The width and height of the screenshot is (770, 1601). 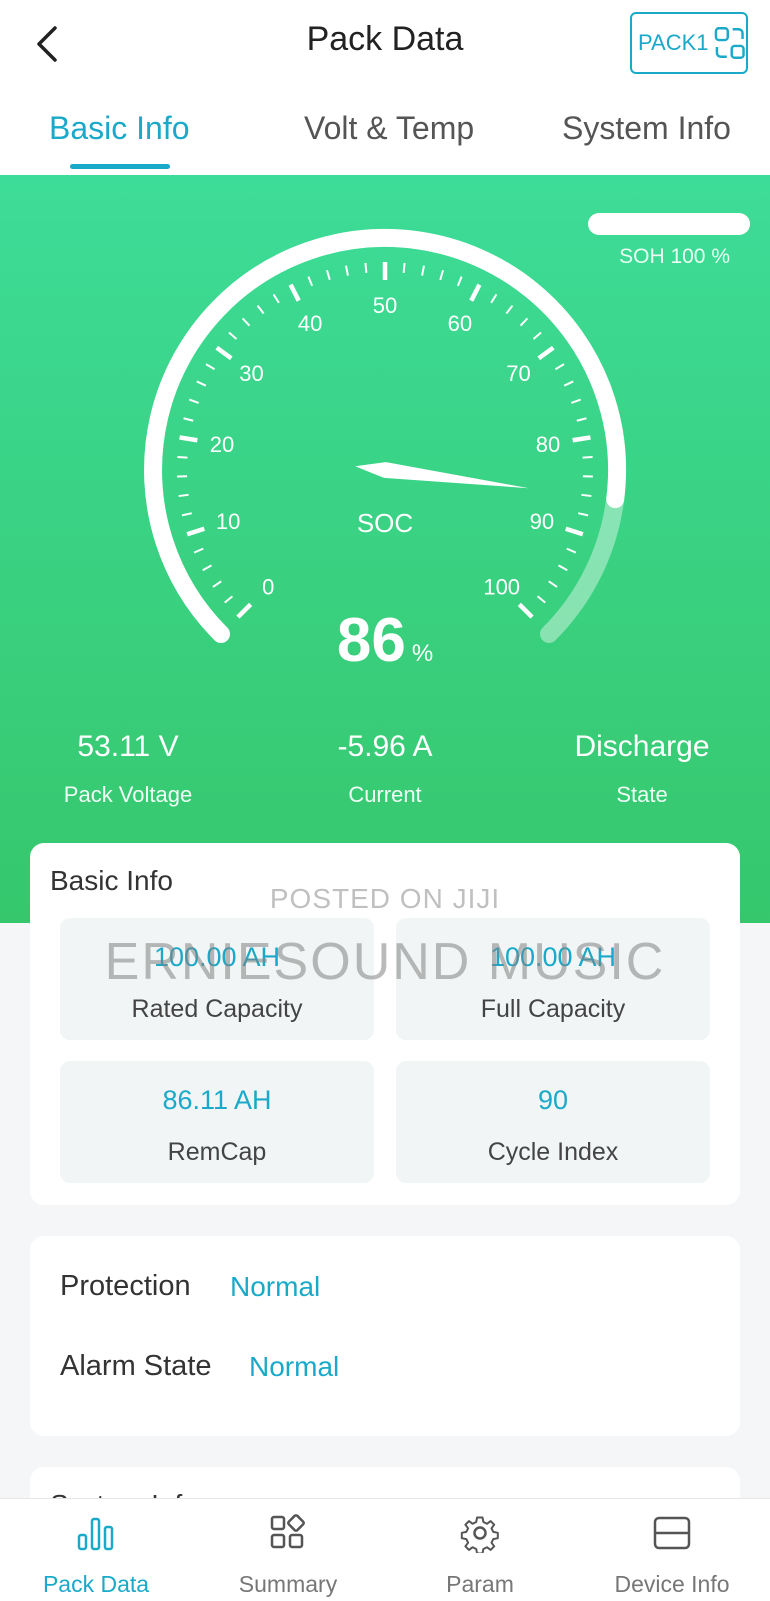 I want to click on tab-bar: Basic Info Volt & Temp System Info, so click(x=385, y=137).